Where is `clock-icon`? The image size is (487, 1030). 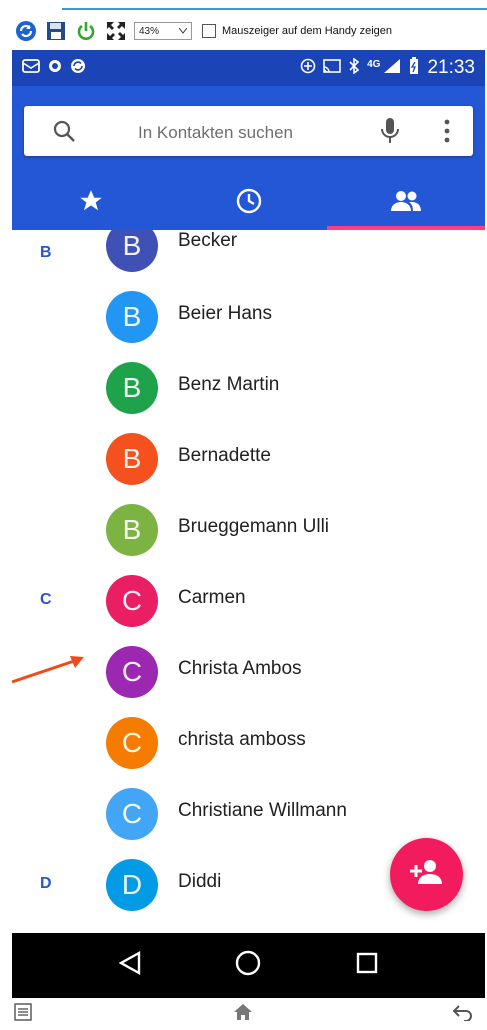
clock-icon is located at coordinates (249, 203).